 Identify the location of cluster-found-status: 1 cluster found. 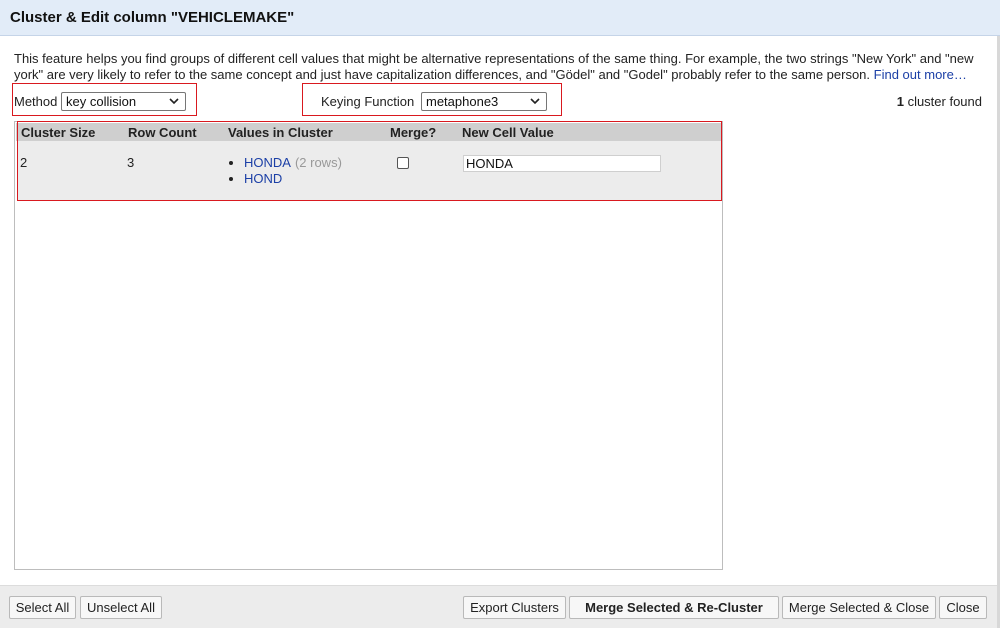
(939, 101).